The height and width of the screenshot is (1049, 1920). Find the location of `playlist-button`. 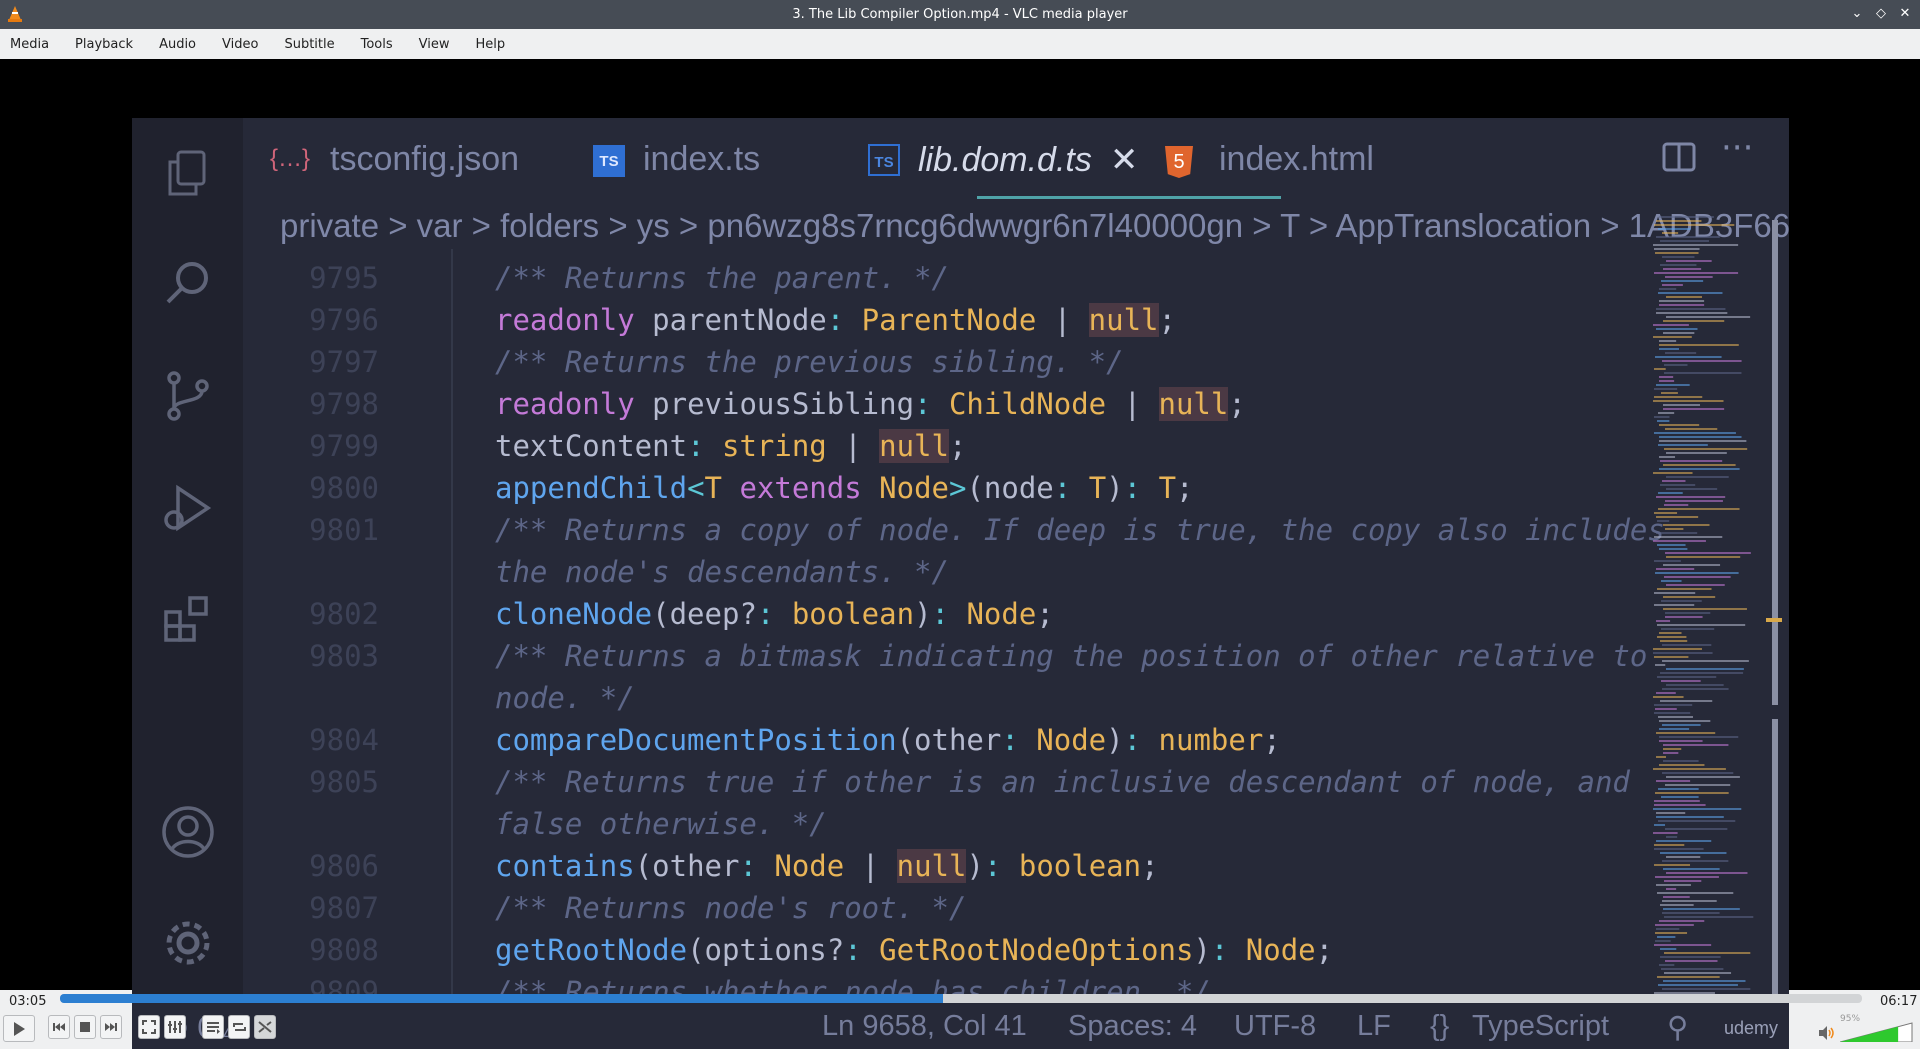

playlist-button is located at coordinates (213, 1027).